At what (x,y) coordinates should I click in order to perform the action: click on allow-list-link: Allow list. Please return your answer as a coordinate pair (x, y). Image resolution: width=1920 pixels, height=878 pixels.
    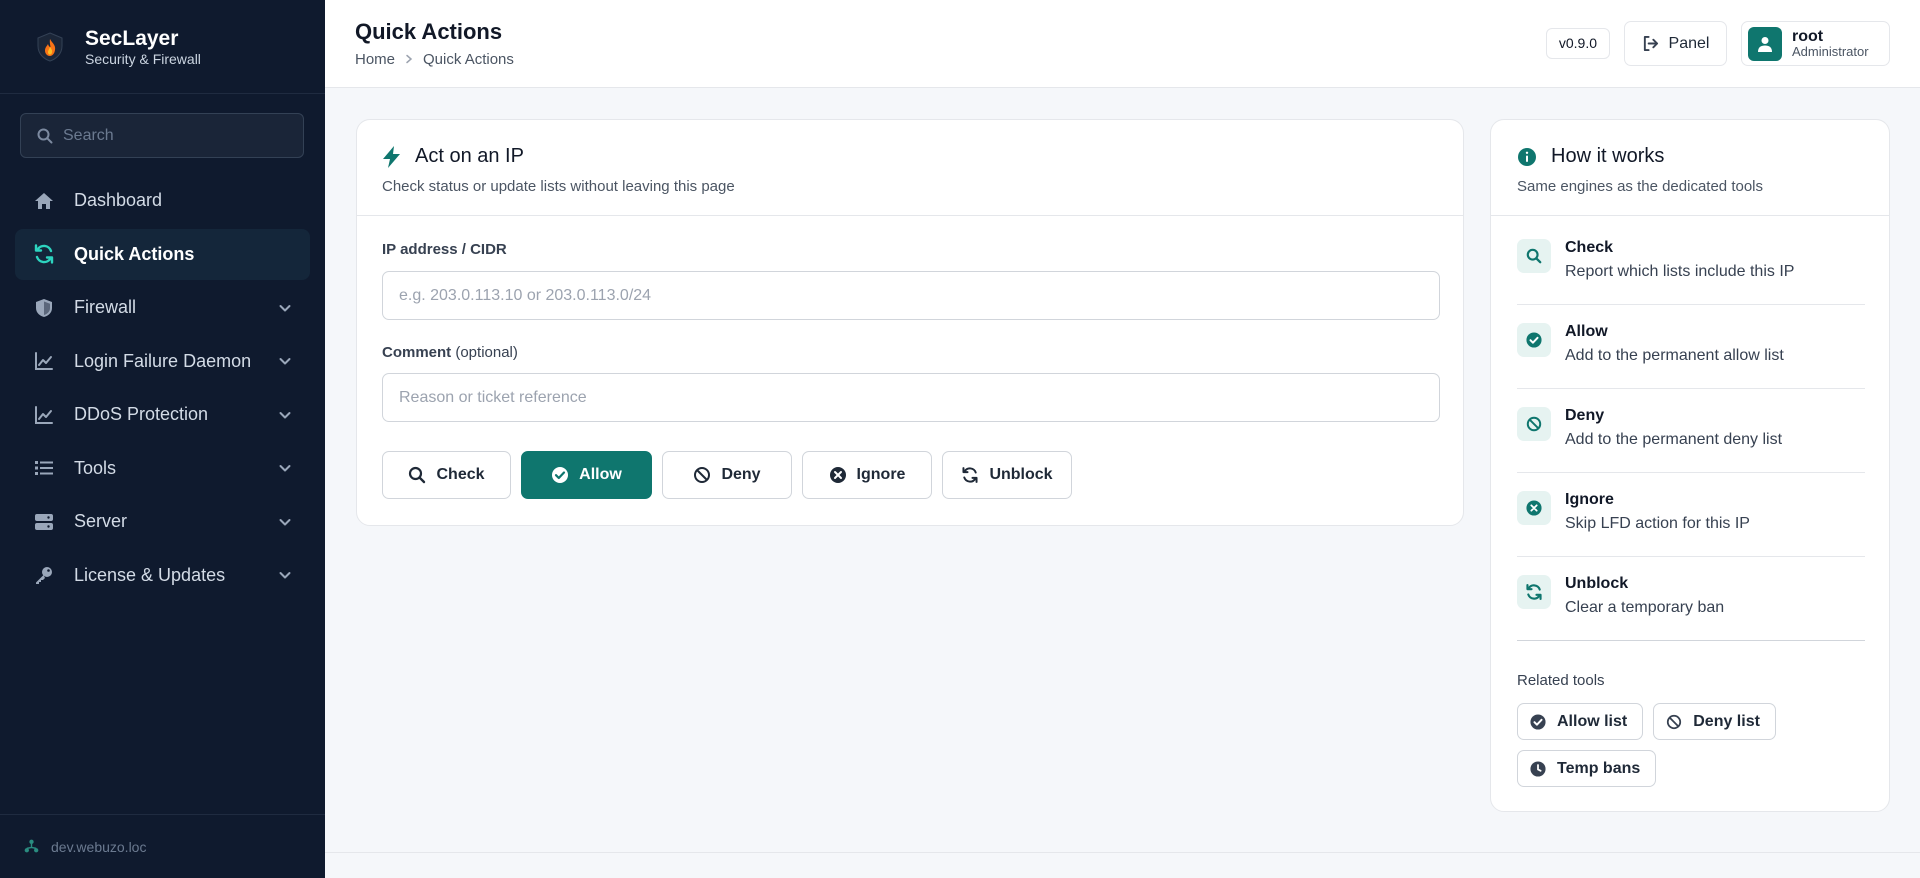
    Looking at the image, I should click on (1580, 721).